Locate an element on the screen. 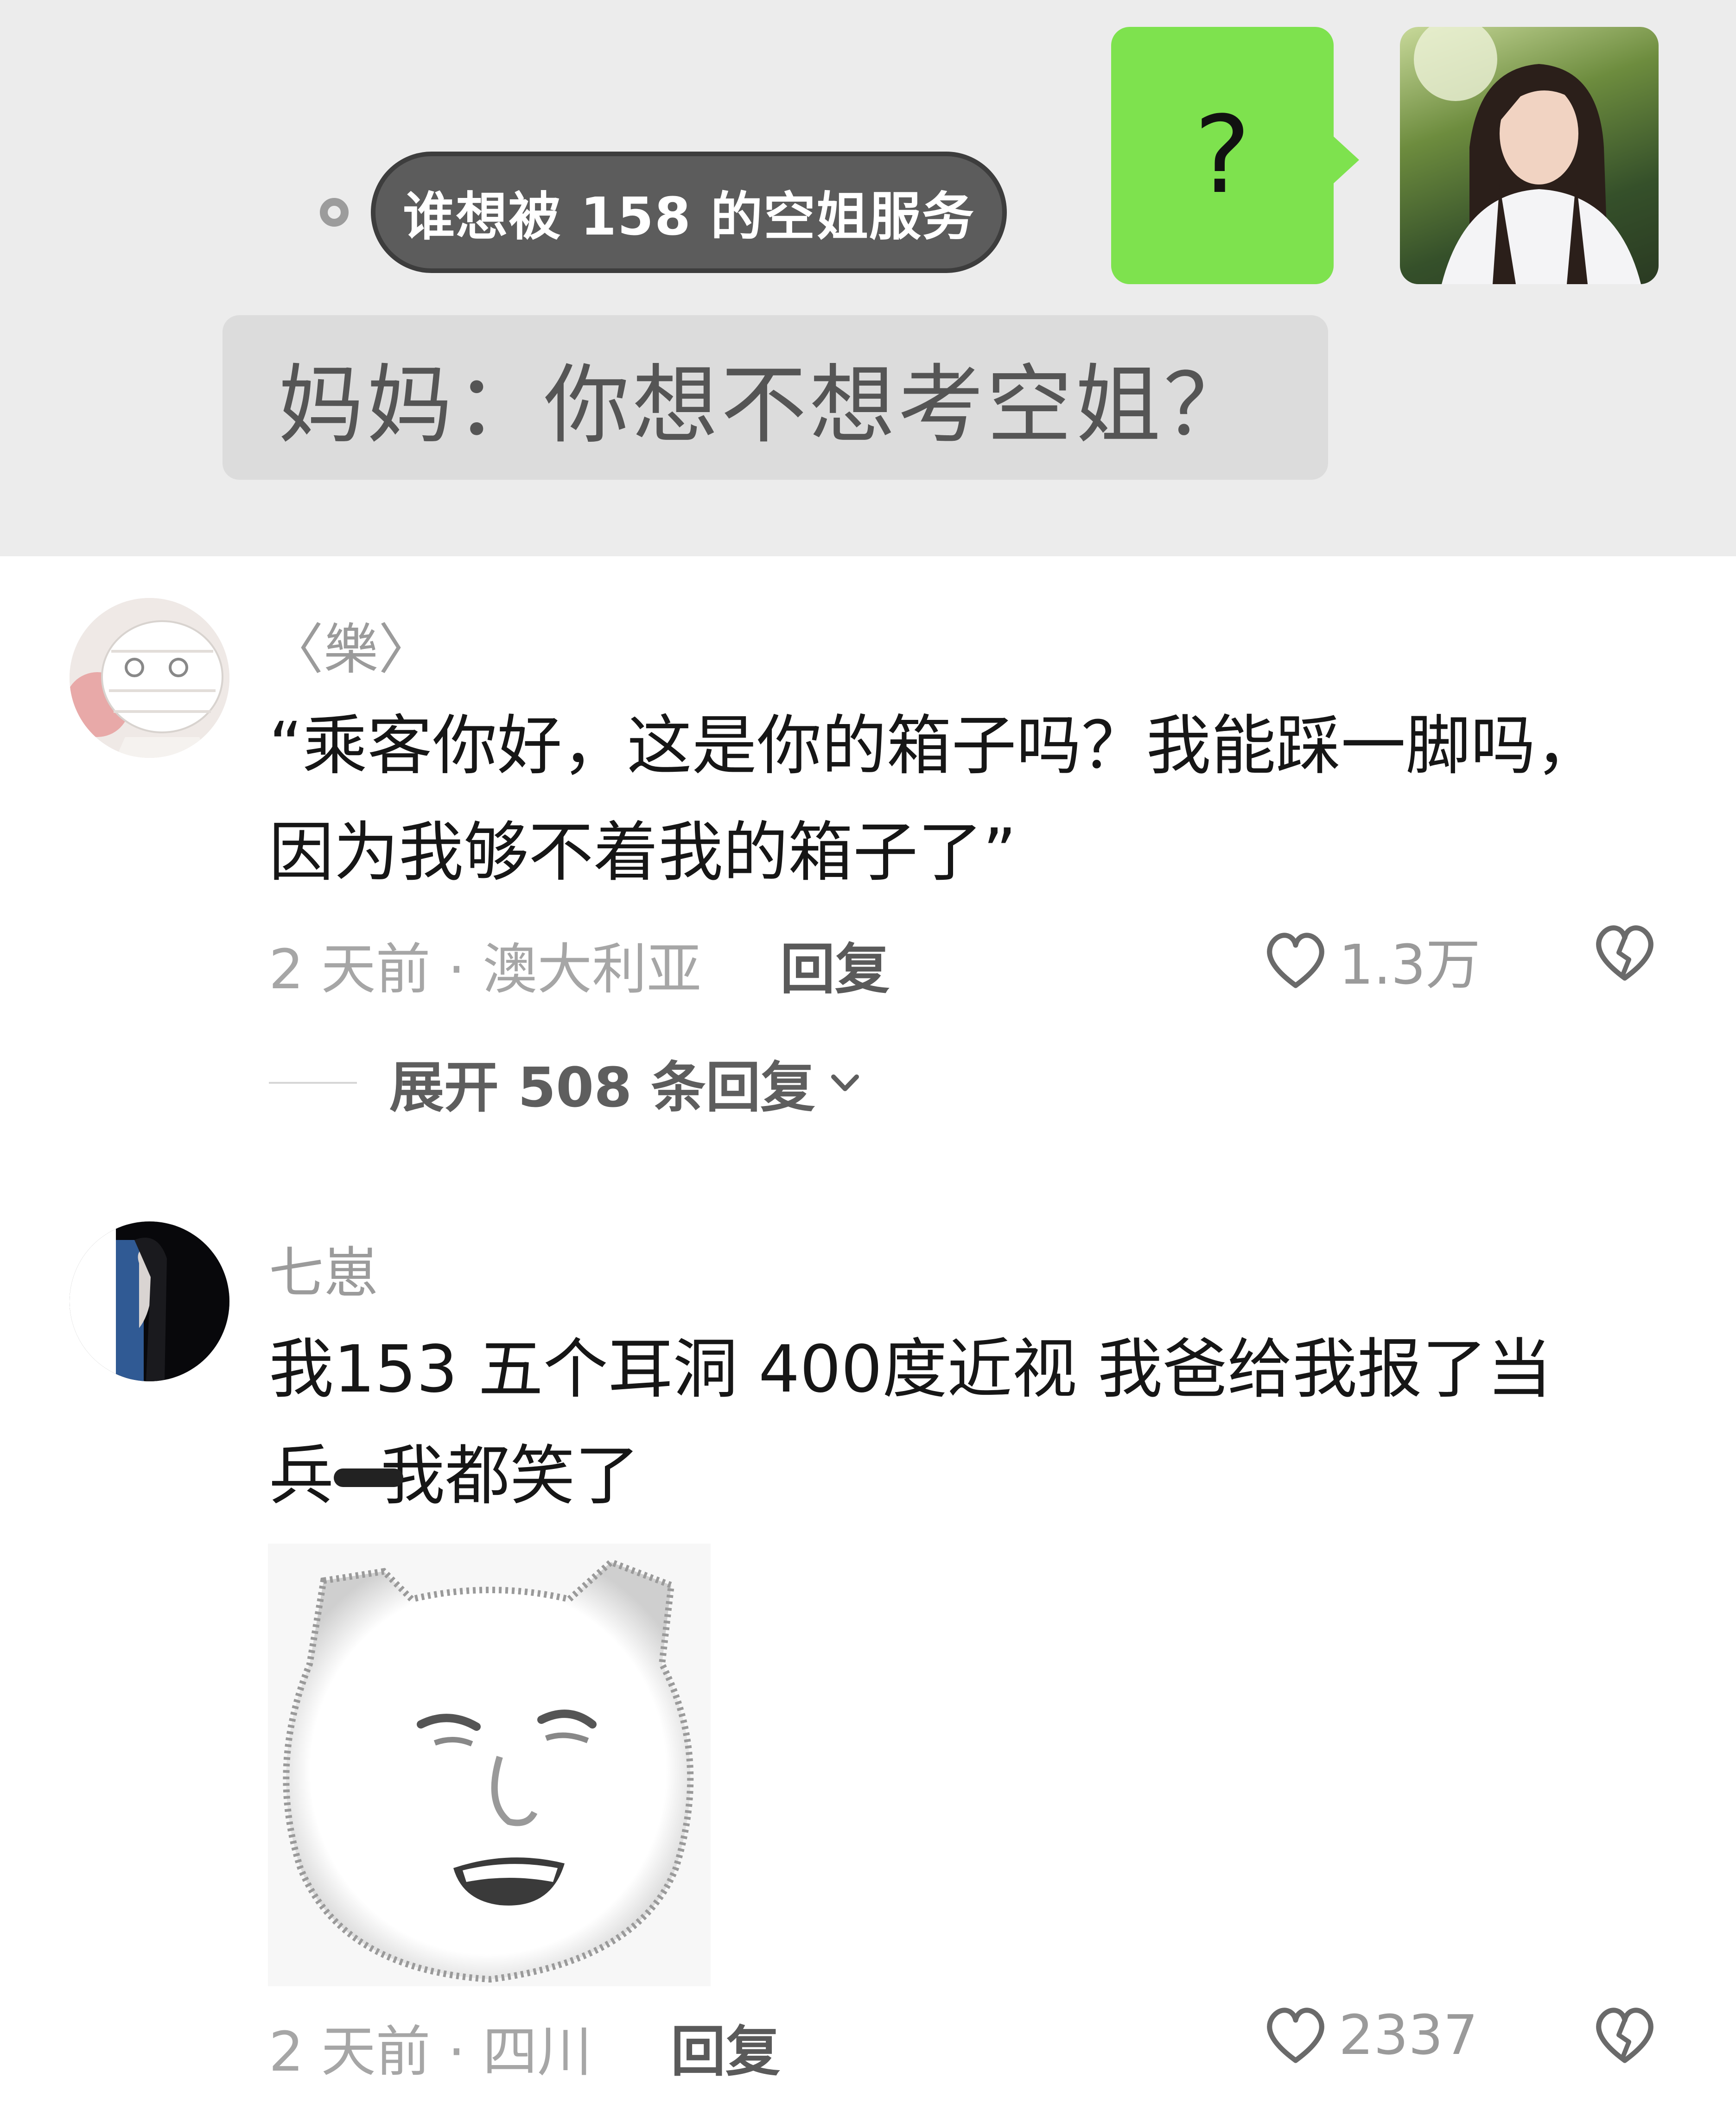  comment-meta: 2 天前 · 澳大利亚 回复 is located at coordinates (579, 965).